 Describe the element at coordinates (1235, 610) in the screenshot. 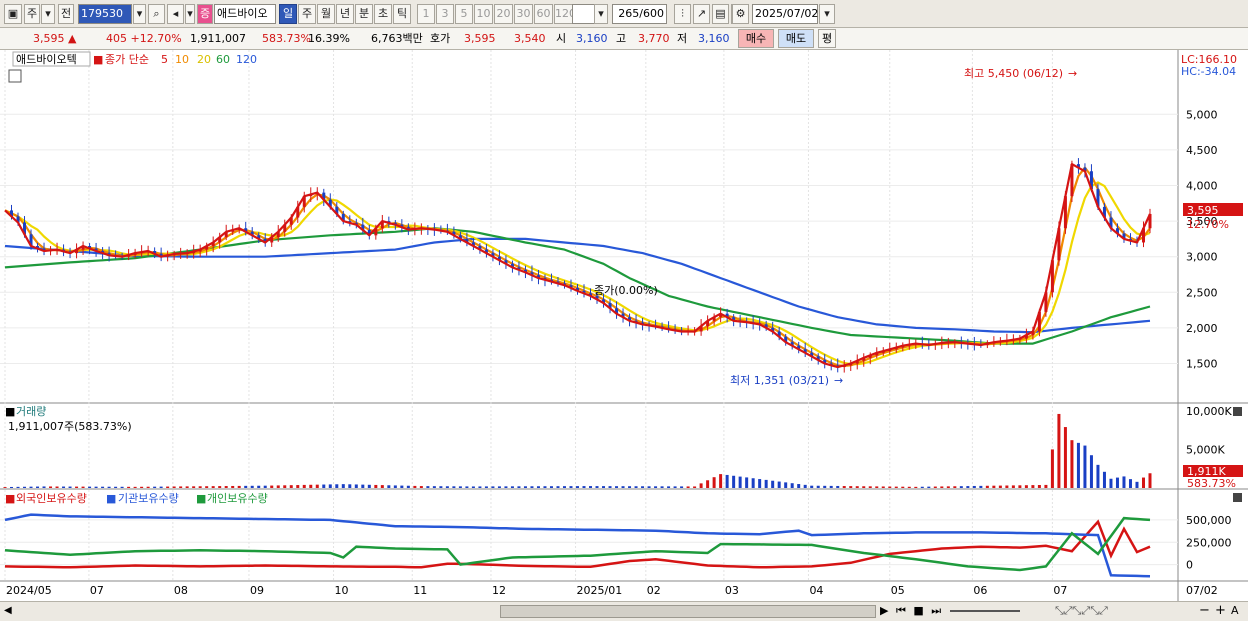

I see `auto-axis-icon: A` at that location.